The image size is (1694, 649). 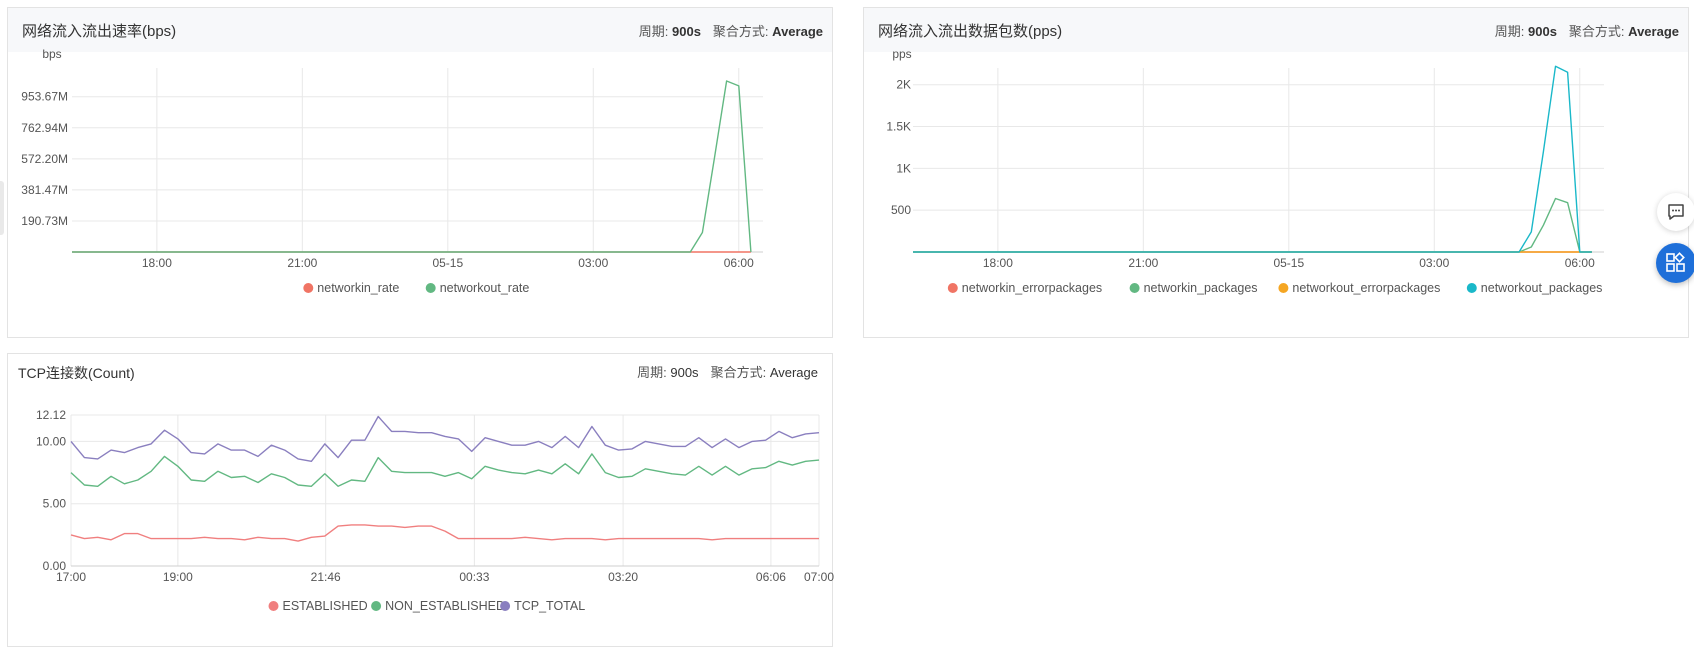 What do you see at coordinates (71, 577) in the screenshot?
I see `x-tick-label: 17:00` at bounding box center [71, 577].